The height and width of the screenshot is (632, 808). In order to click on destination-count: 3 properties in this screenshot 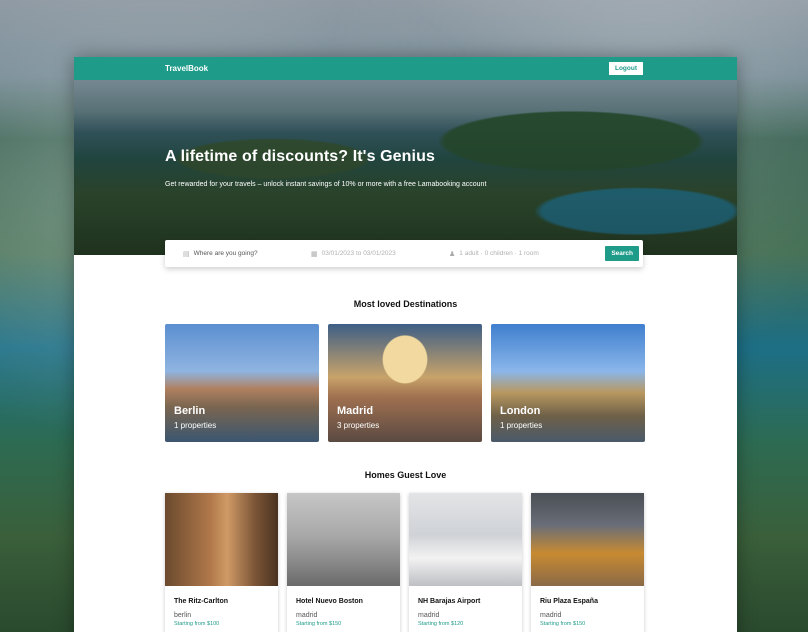, I will do `click(358, 425)`.